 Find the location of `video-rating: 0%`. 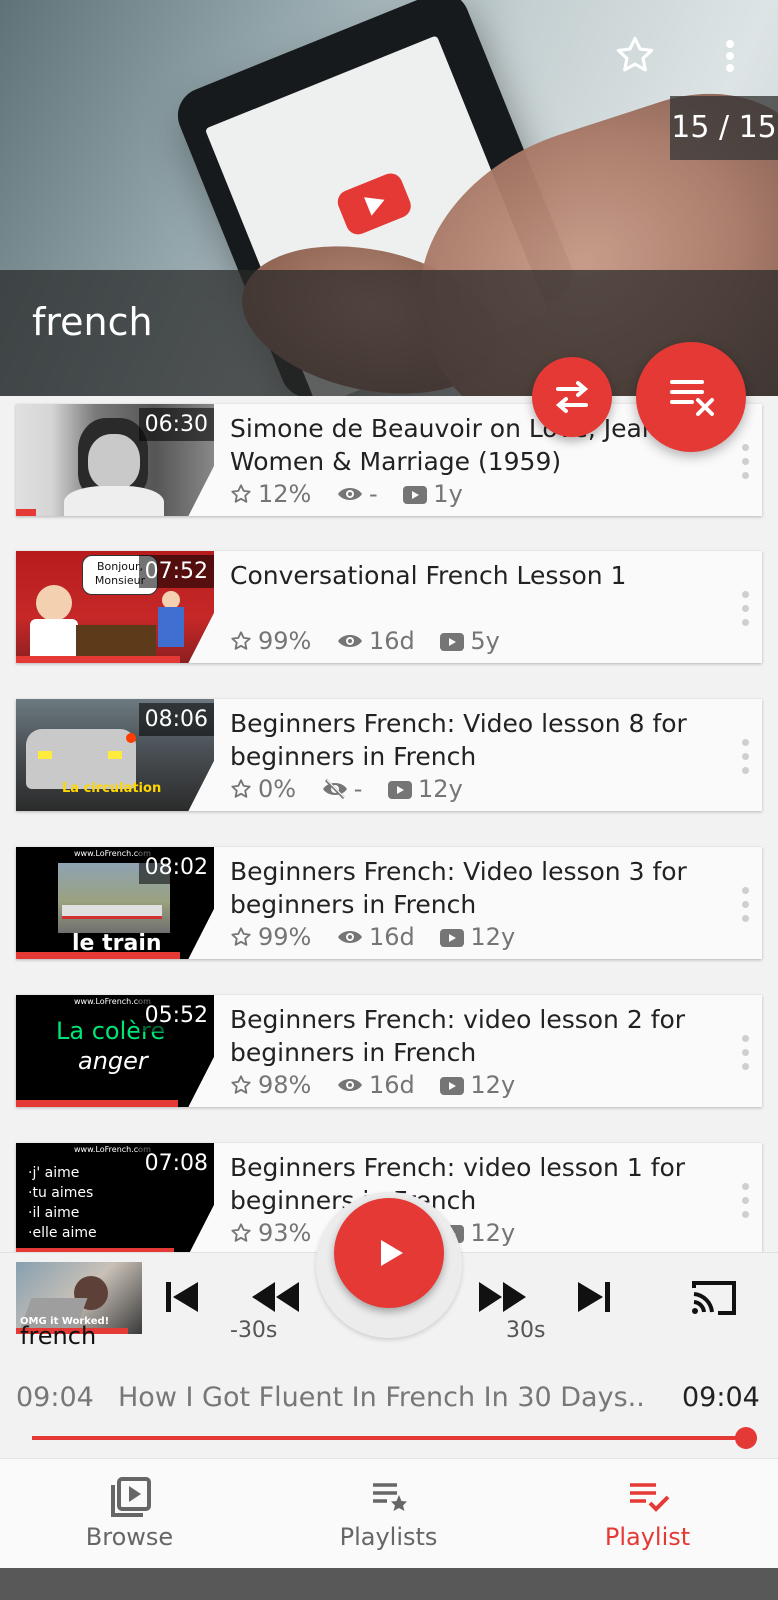

video-rating: 0% is located at coordinates (277, 789).